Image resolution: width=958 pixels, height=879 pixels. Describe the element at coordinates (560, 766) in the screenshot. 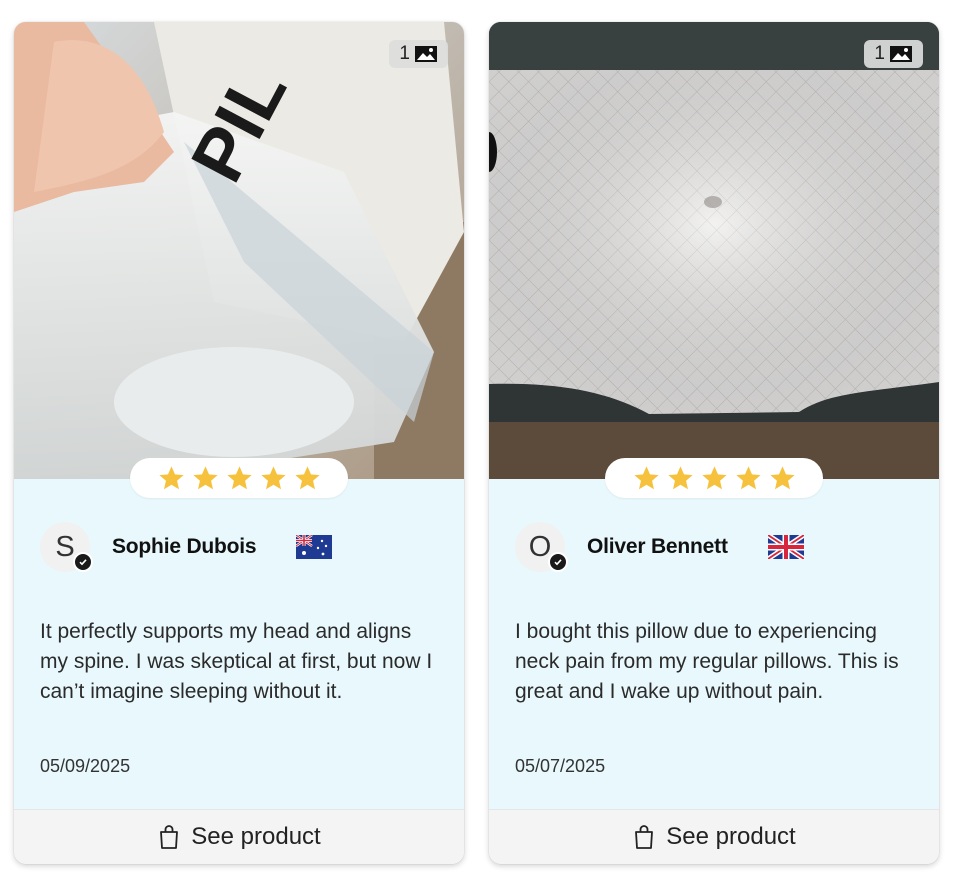

I see `review-date: 05/07/2025` at that location.